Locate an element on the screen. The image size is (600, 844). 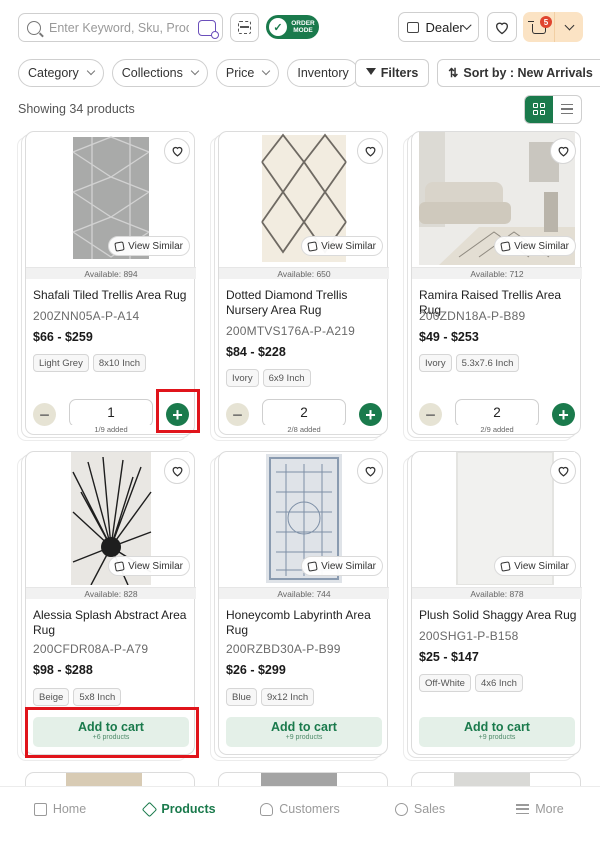
search-input is located at coordinates (119, 27).